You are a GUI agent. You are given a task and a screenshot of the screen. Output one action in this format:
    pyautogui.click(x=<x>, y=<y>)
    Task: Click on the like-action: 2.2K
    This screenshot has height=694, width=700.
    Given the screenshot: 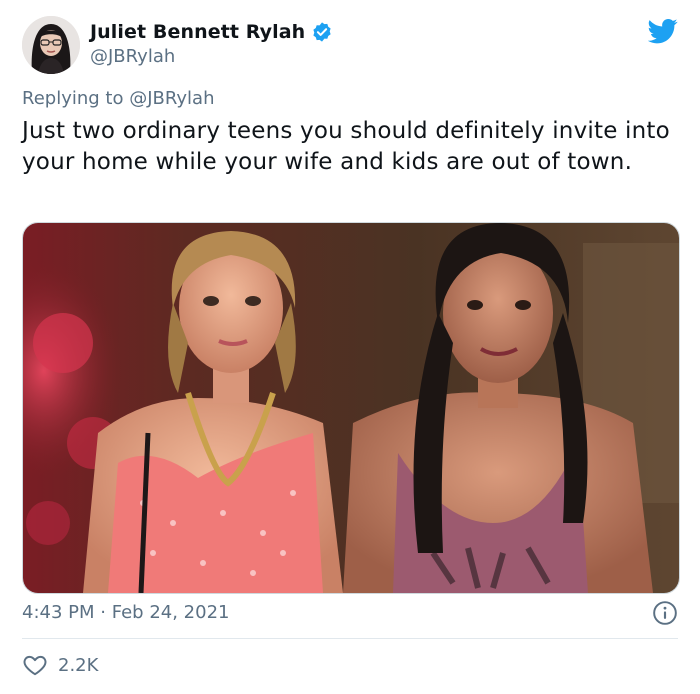 What is the action you would take?
    pyautogui.click(x=60, y=665)
    